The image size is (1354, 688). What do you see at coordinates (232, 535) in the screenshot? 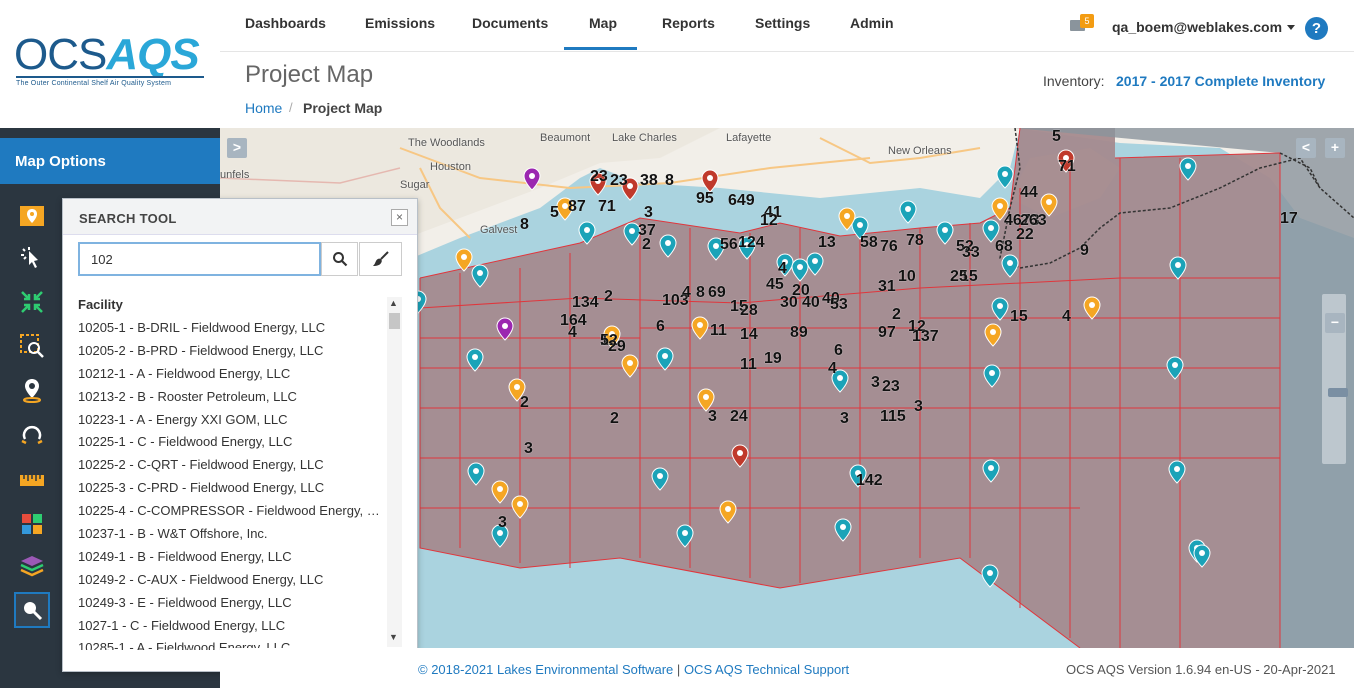
I see `facility-result: 10237-1 - B - W&T Offshore, Inc.` at bounding box center [232, 535].